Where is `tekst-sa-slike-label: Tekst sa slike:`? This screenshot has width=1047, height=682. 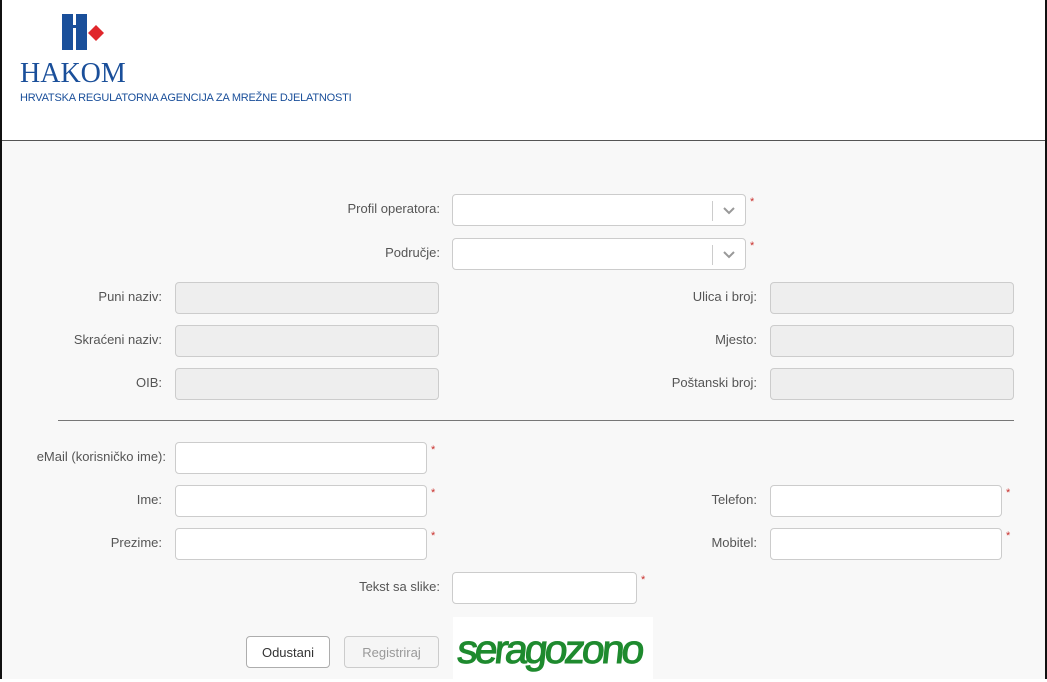
tekst-sa-slike-label: Tekst sa slike: is located at coordinates (399, 586).